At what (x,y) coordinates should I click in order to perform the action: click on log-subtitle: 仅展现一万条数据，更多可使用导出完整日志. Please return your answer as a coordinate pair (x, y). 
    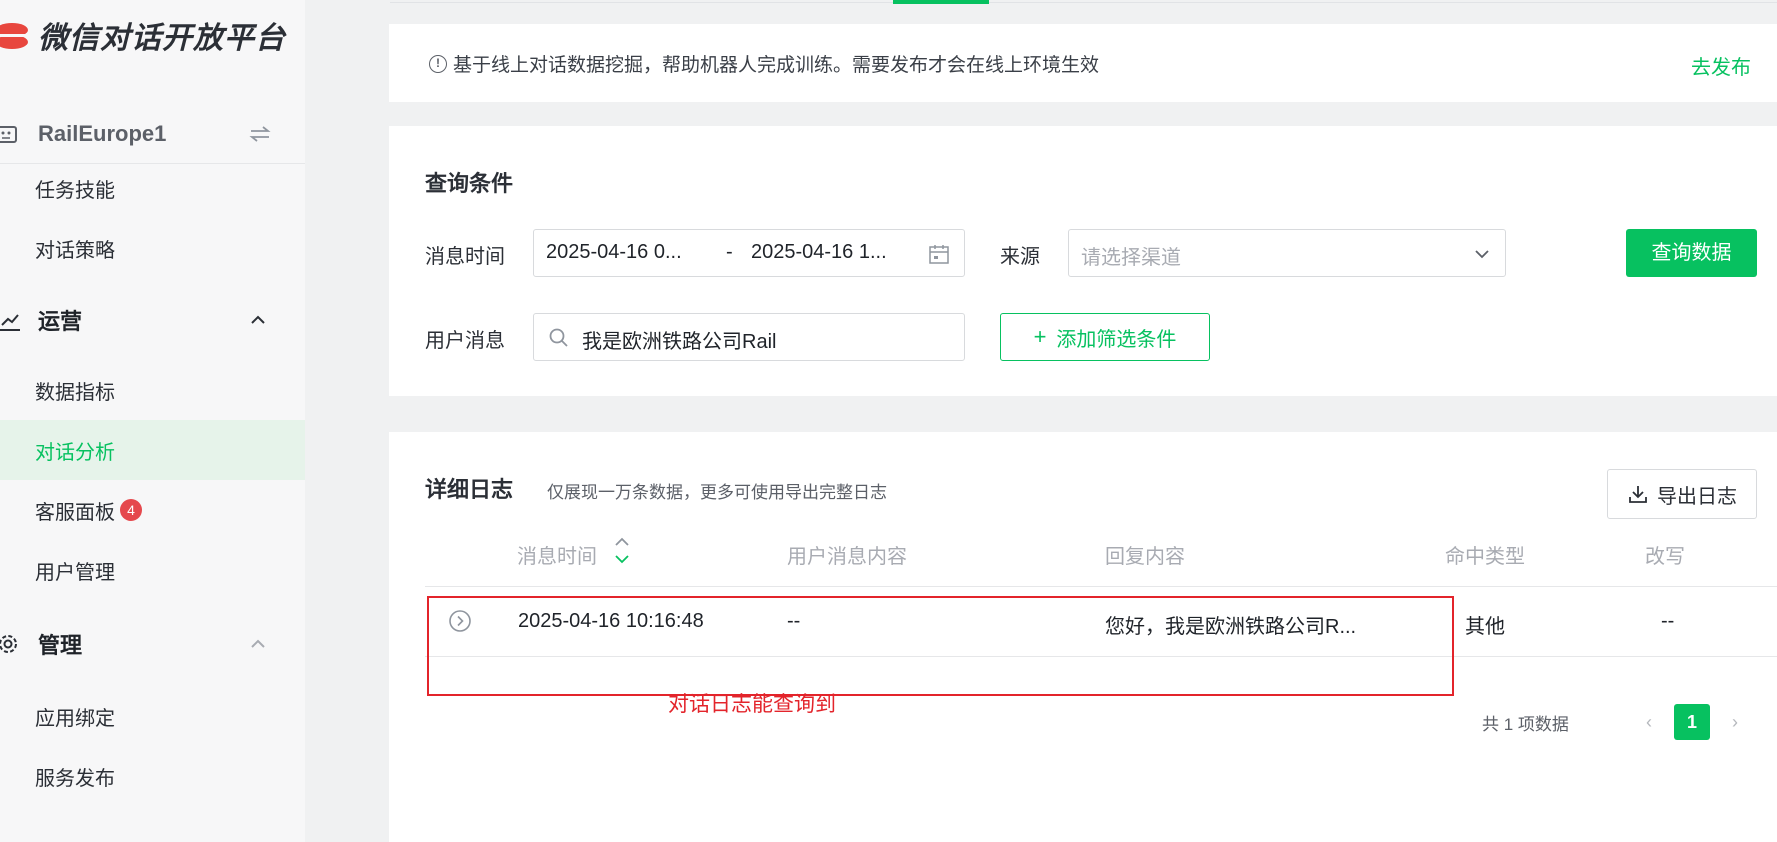
    Looking at the image, I should click on (717, 492).